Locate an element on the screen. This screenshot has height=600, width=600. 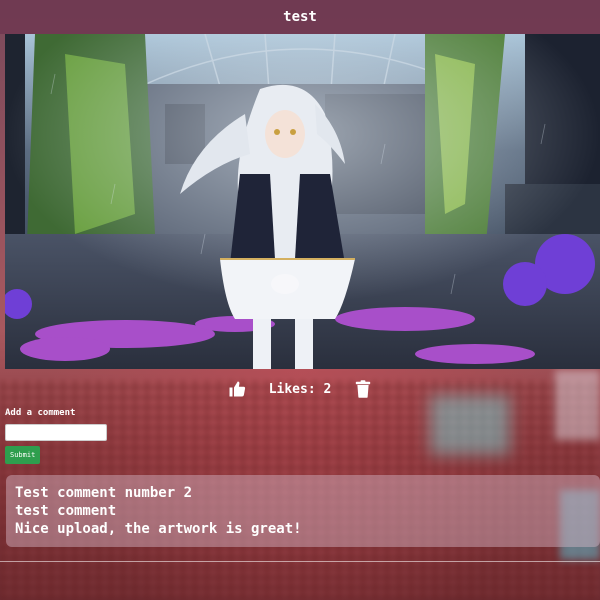
comment-item: Nice upload, the artwork is great! is located at coordinates (158, 529).